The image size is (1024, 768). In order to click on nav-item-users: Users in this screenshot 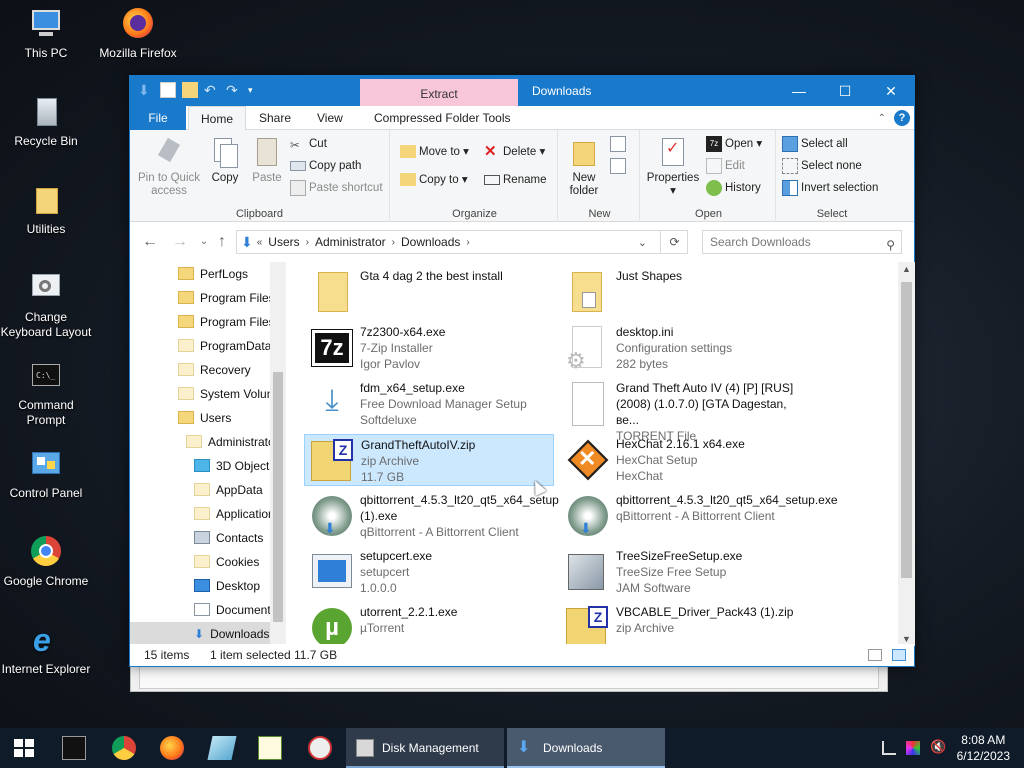, I will do `click(204, 418)`.